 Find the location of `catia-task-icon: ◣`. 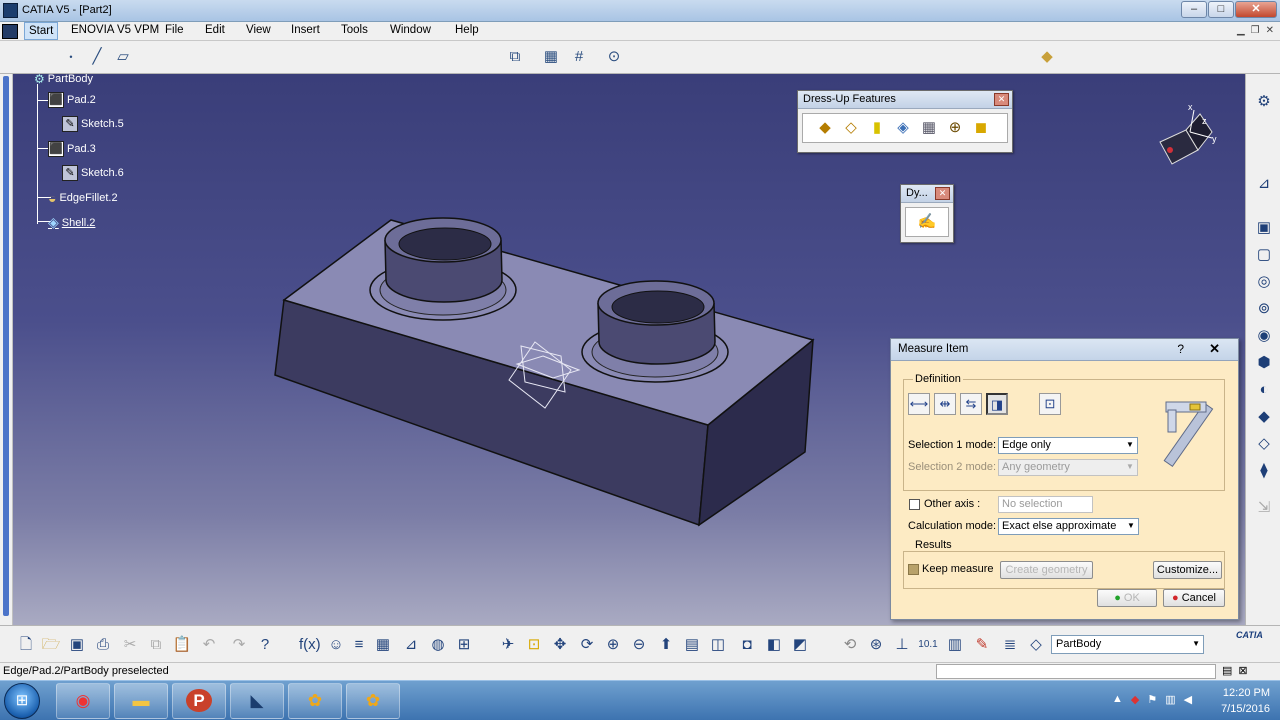

catia-task-icon: ◣ is located at coordinates (257, 701).